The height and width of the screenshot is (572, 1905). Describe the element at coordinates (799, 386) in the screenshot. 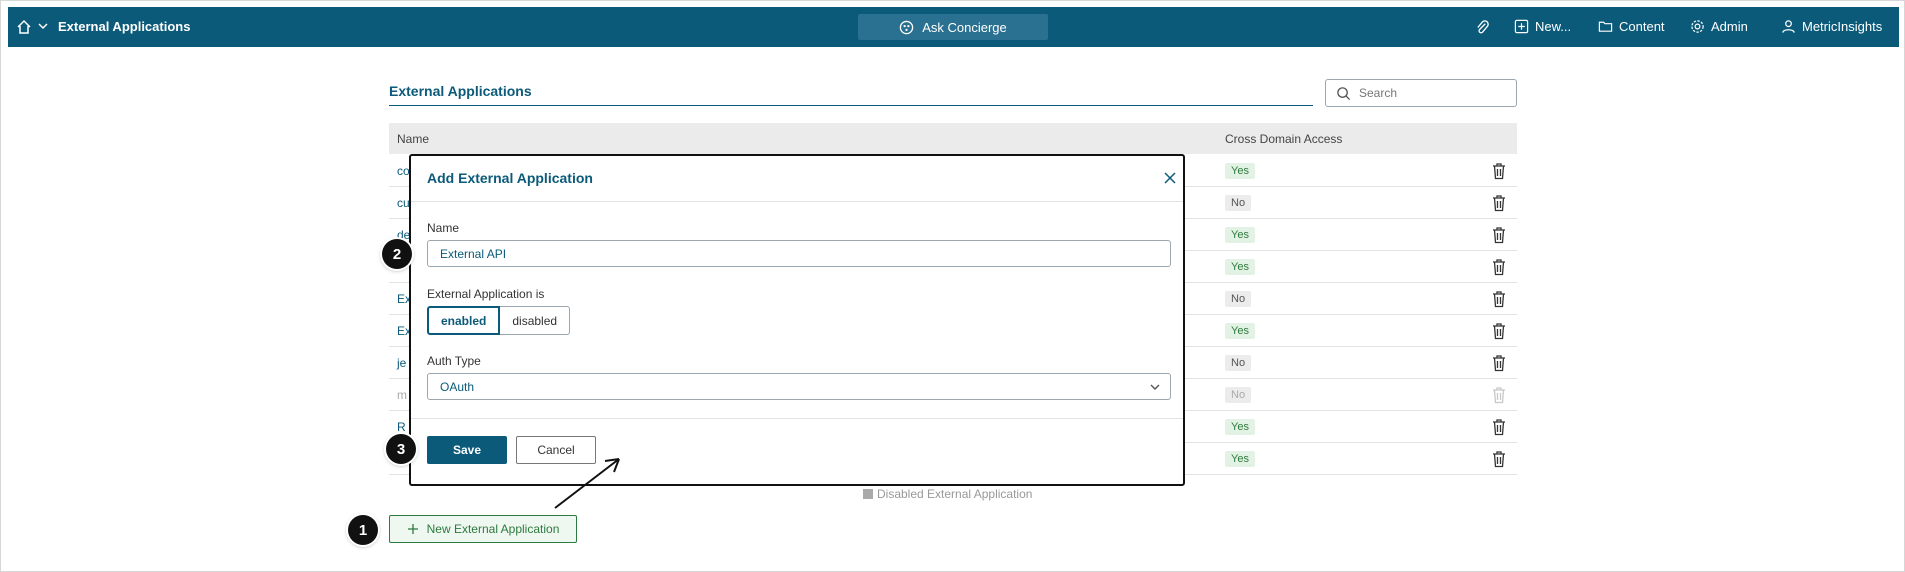

I see `auth-type-select: OAuth` at that location.